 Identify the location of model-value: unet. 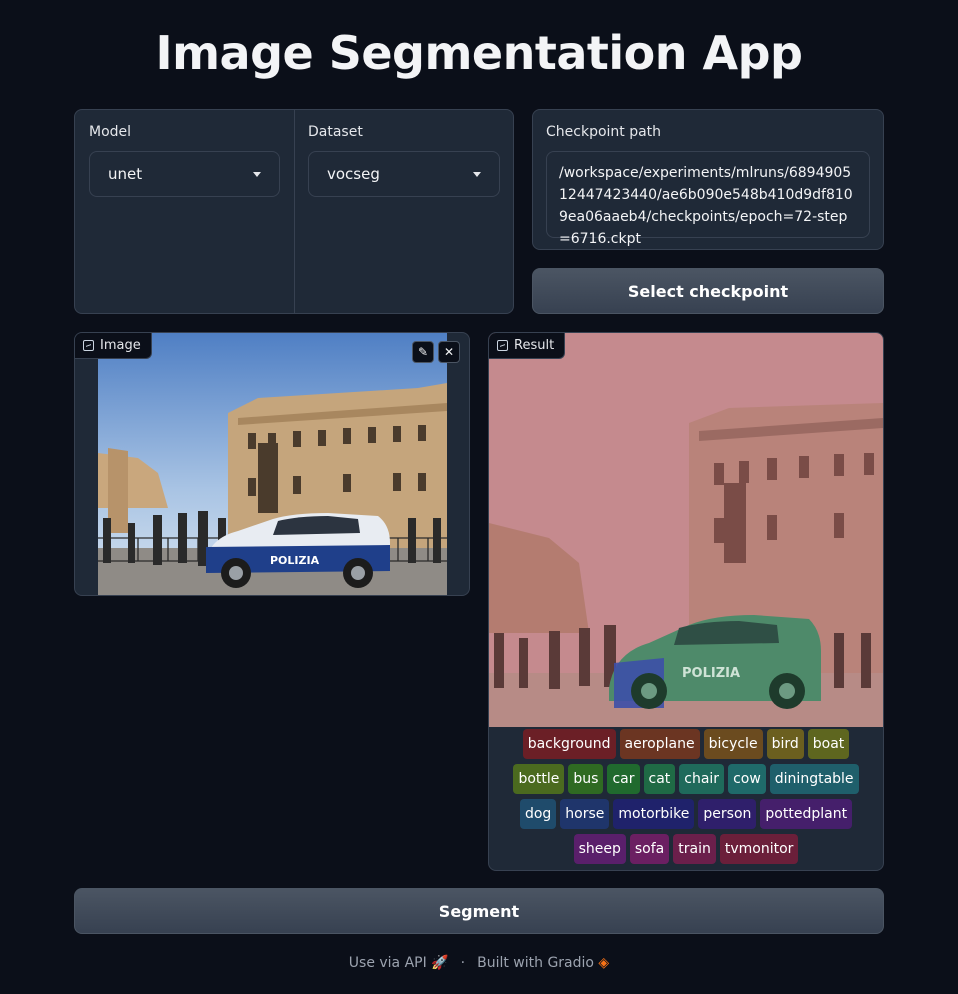
(125, 174).